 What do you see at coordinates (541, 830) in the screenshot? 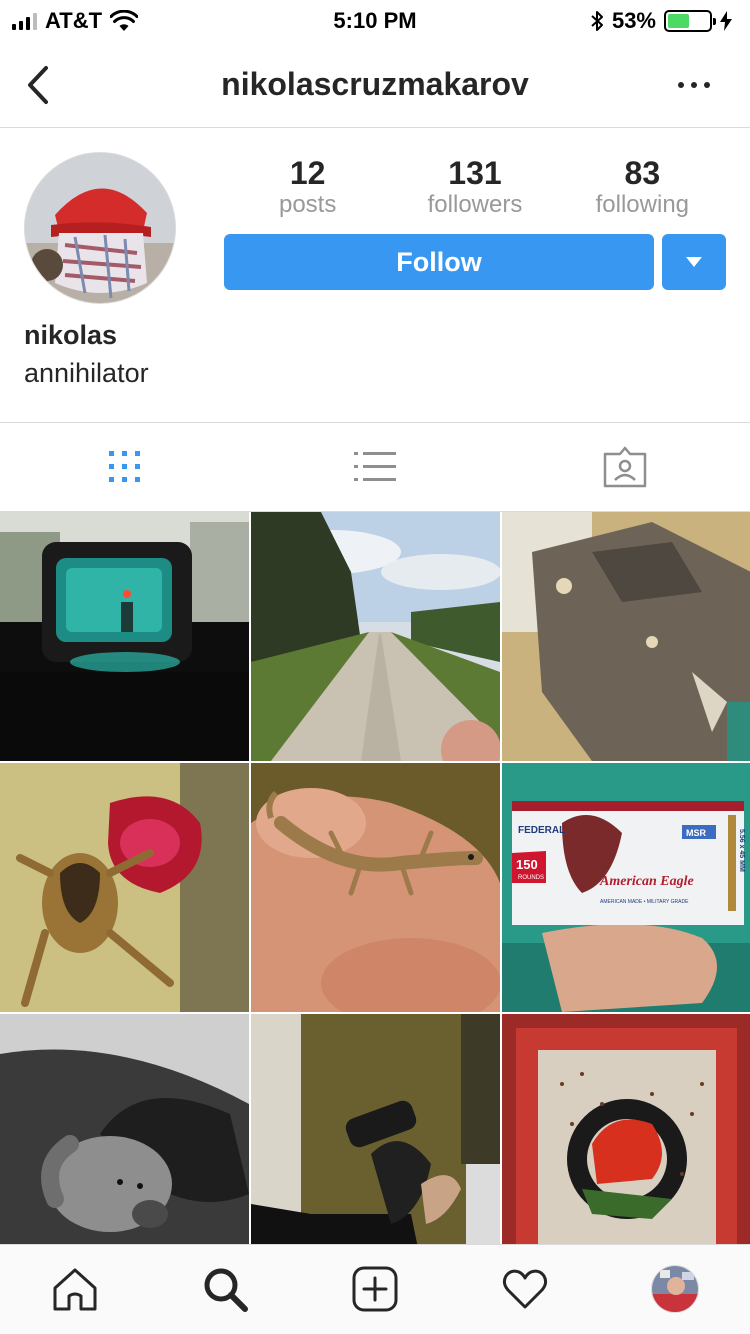
I see `ammo-brand-text: FEDERAL` at bounding box center [541, 830].